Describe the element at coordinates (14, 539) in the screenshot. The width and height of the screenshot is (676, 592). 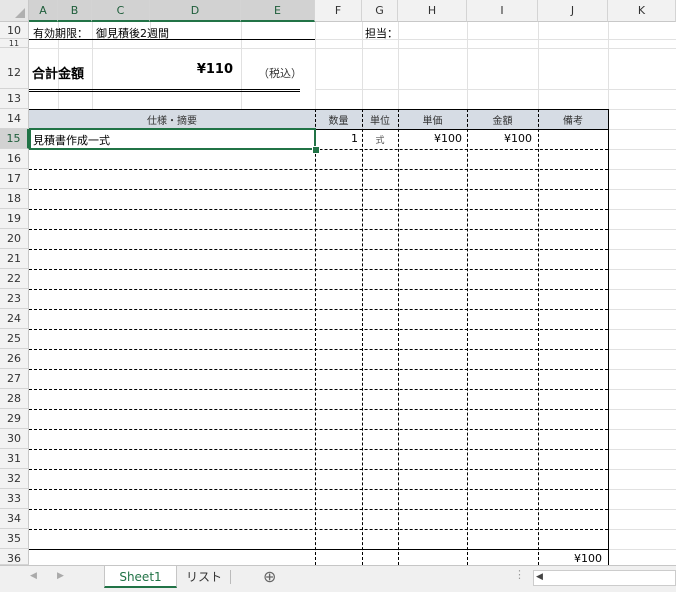
I see `row-header-35: 35` at that location.